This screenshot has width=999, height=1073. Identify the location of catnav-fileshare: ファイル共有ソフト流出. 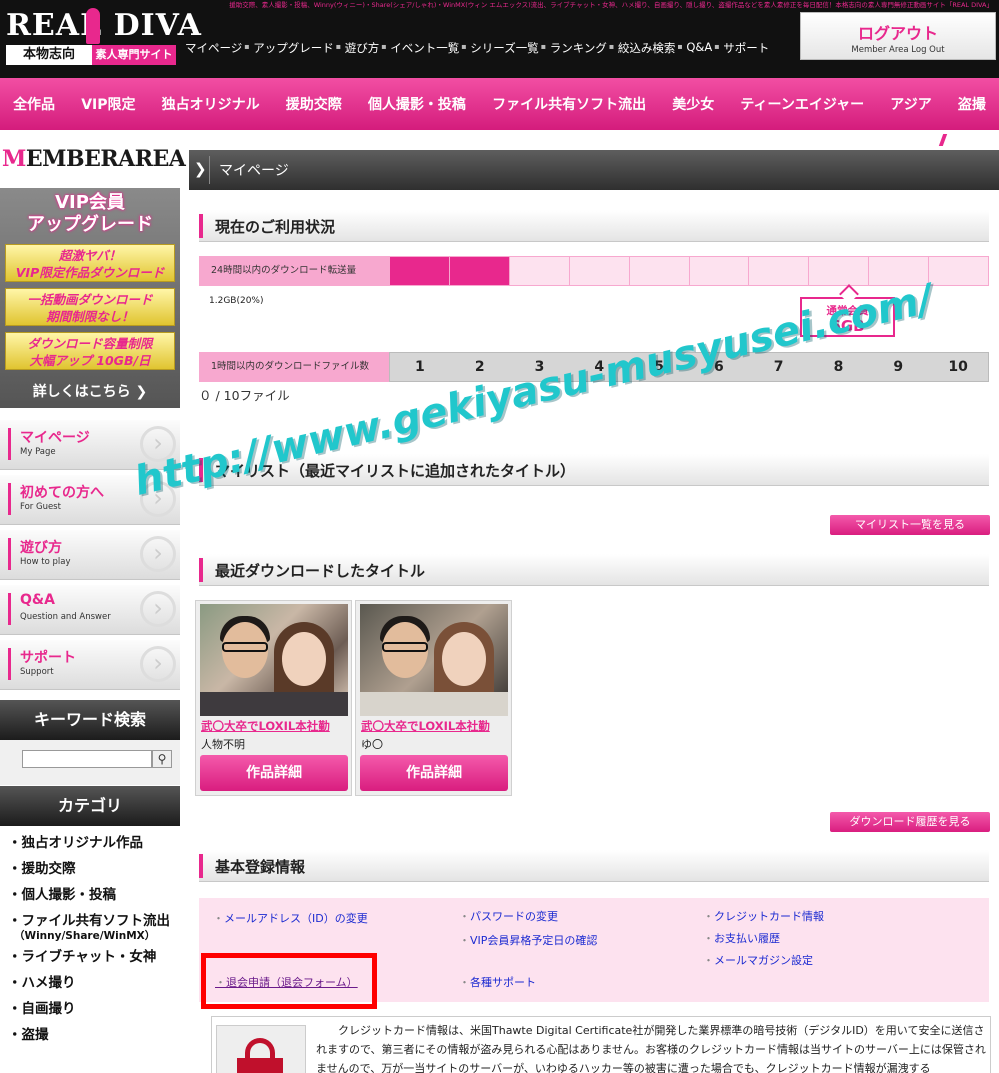
(569, 104).